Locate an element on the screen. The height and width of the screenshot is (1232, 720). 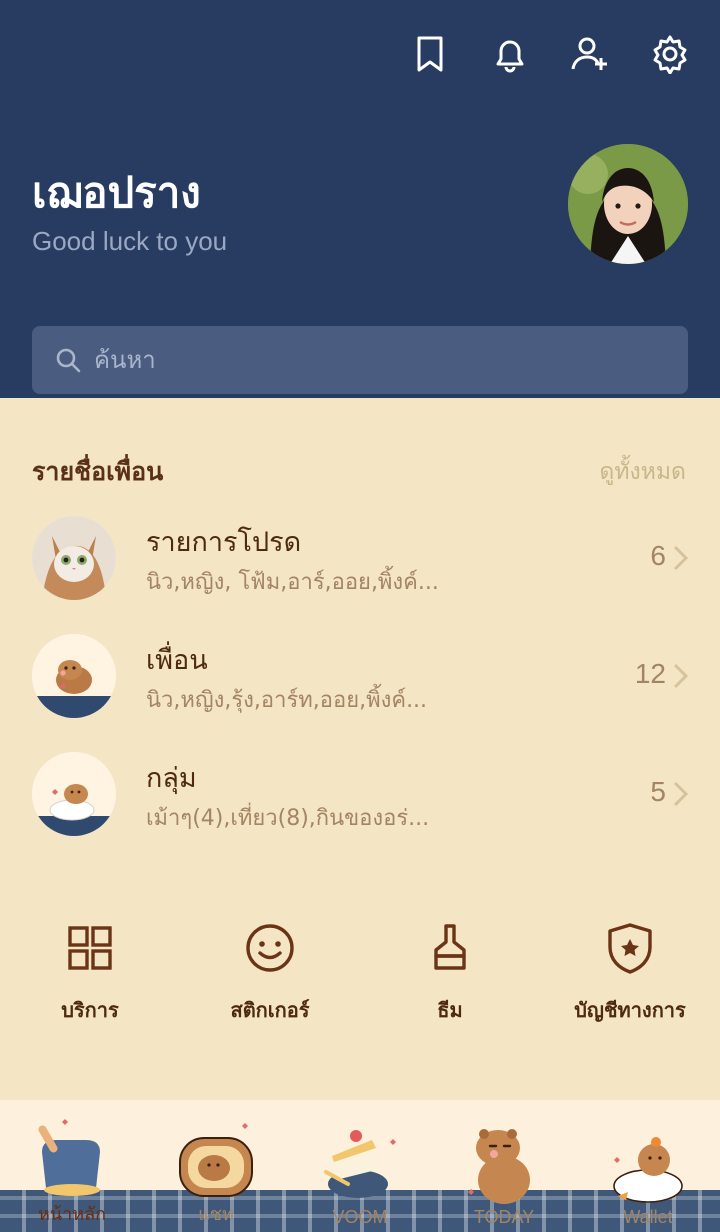
search-icon is located at coordinates (68, 360).